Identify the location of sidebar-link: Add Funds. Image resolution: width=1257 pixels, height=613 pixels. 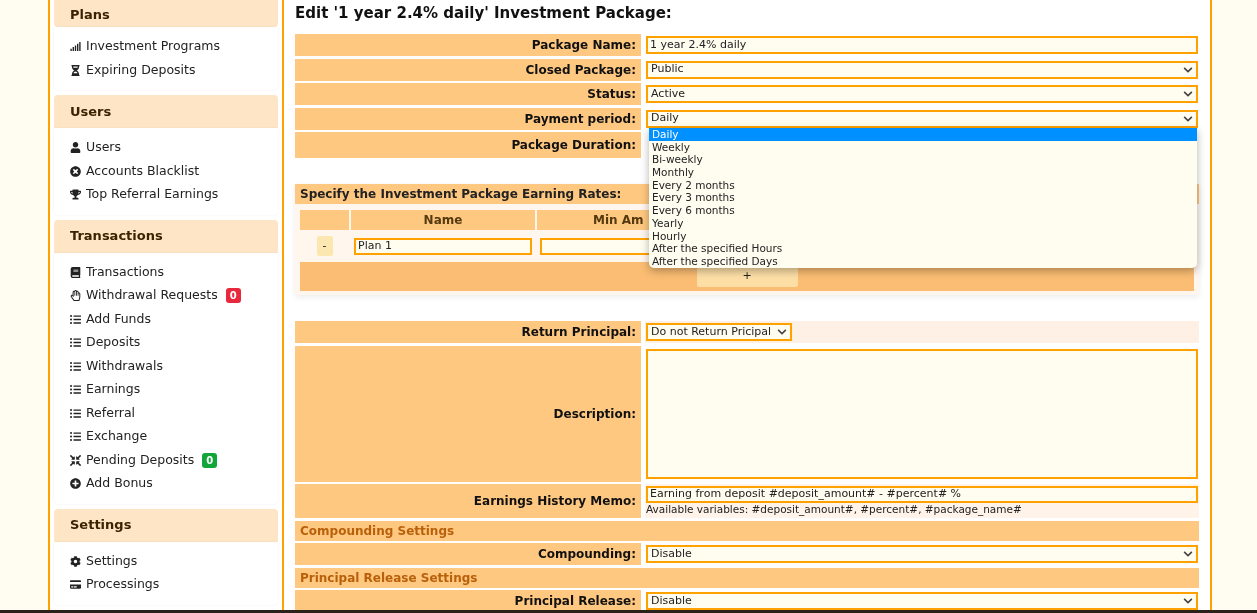
(118, 319).